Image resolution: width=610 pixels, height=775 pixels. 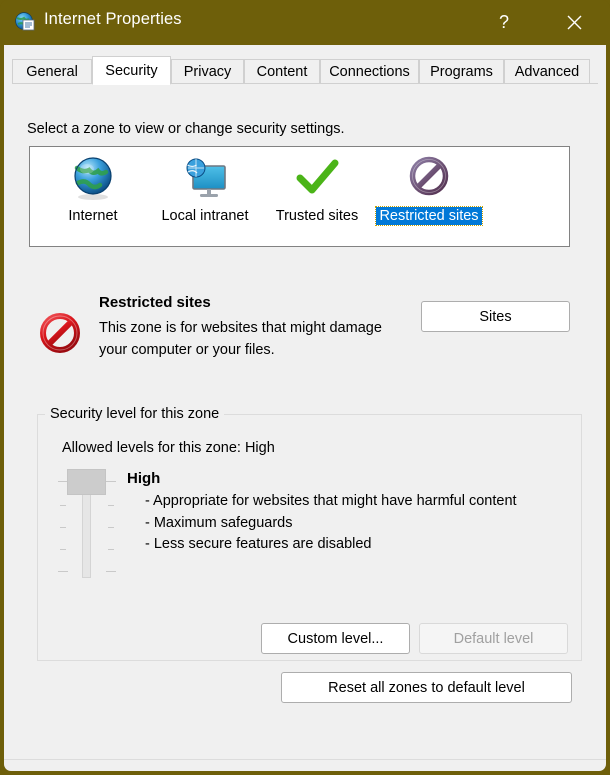 What do you see at coordinates (135, 414) in the screenshot?
I see `security-level-group-legend: Security level for this zone` at bounding box center [135, 414].